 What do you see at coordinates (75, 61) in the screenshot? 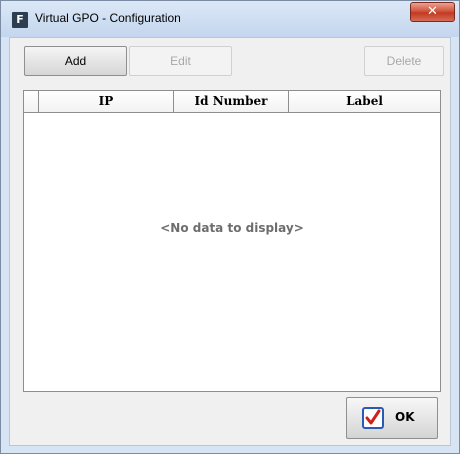
I see `add-button: Add` at bounding box center [75, 61].